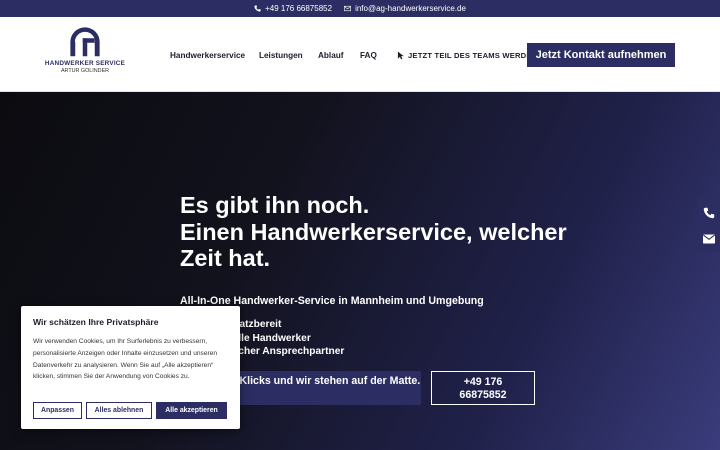 The height and width of the screenshot is (450, 720). I want to click on floating-phone-button, so click(708, 212).